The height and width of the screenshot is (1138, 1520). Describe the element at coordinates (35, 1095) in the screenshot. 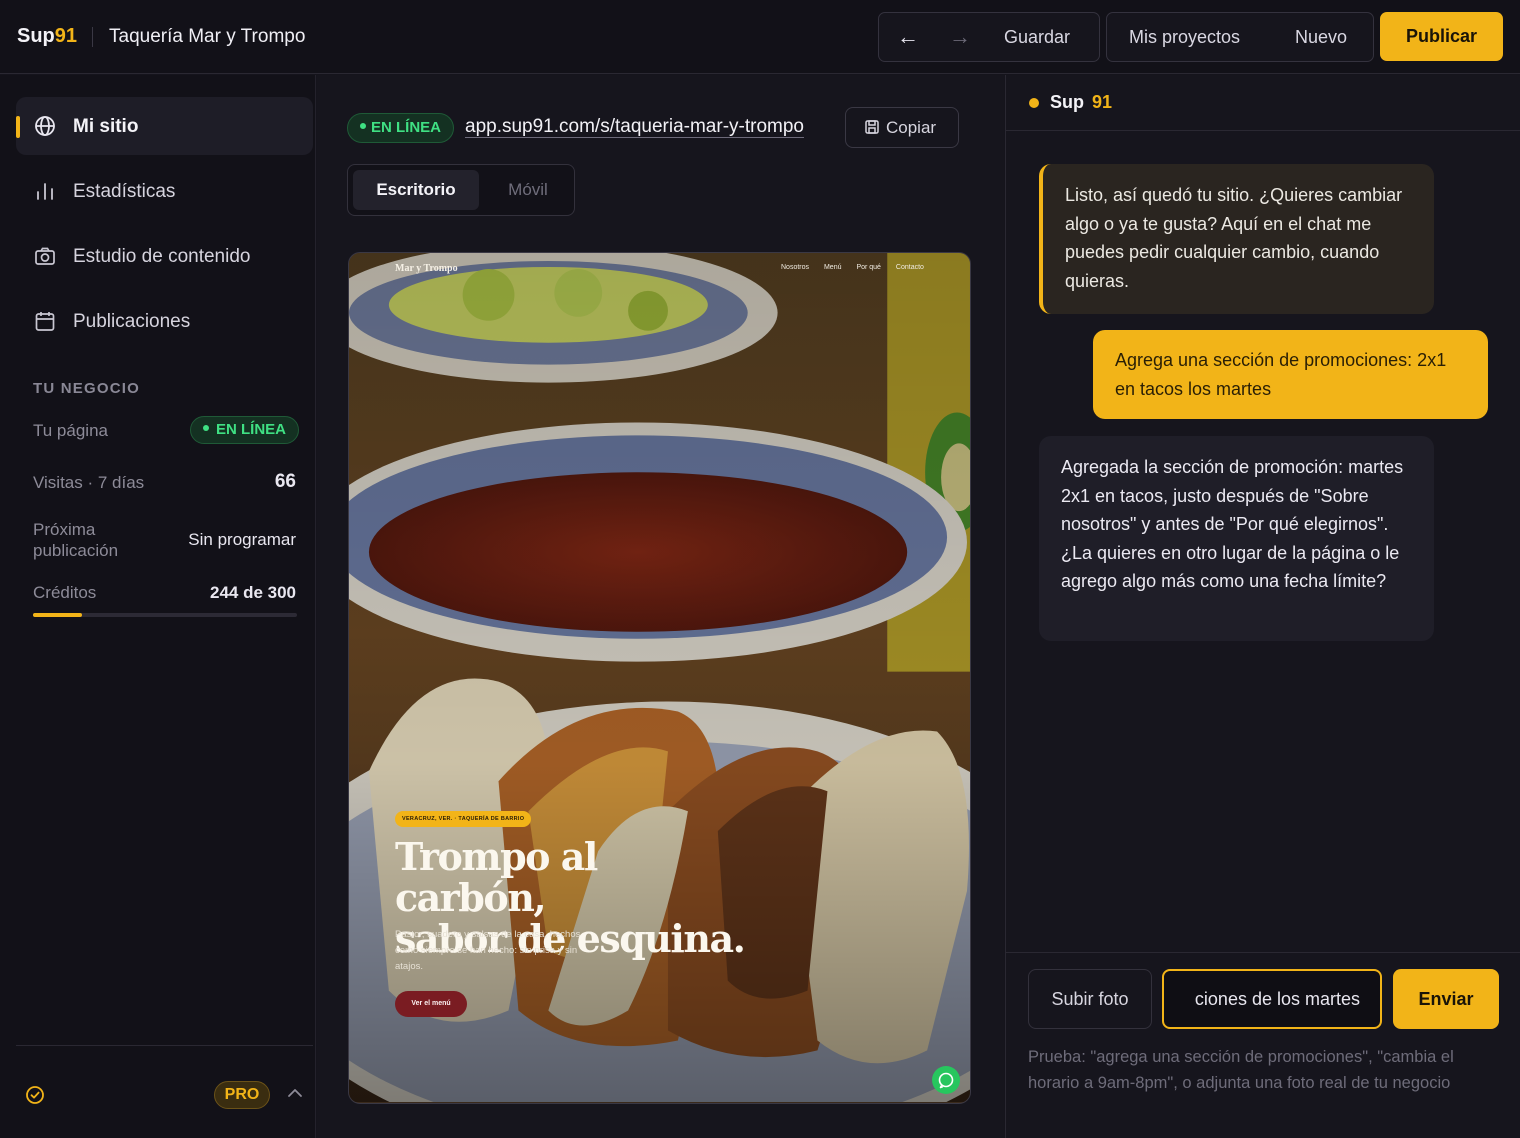

I see `check-circle-icon` at that location.